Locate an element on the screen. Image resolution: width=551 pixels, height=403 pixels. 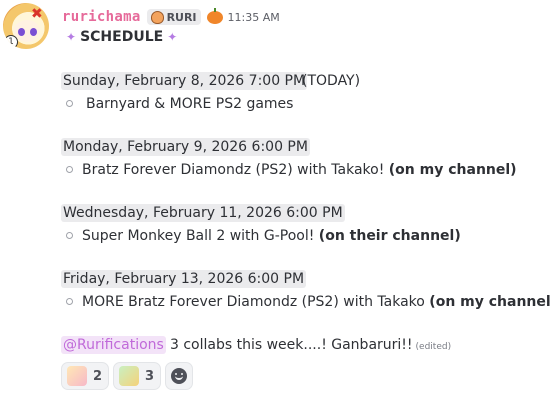
add-reaction-button is located at coordinates (179, 376).